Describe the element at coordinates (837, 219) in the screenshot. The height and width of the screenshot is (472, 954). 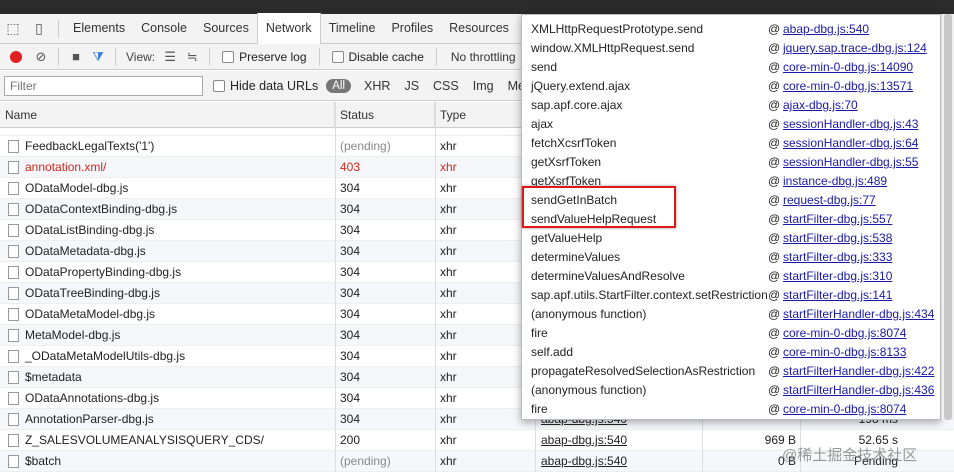
I see `frame-source-link: startFilter-dbg.js:557` at that location.